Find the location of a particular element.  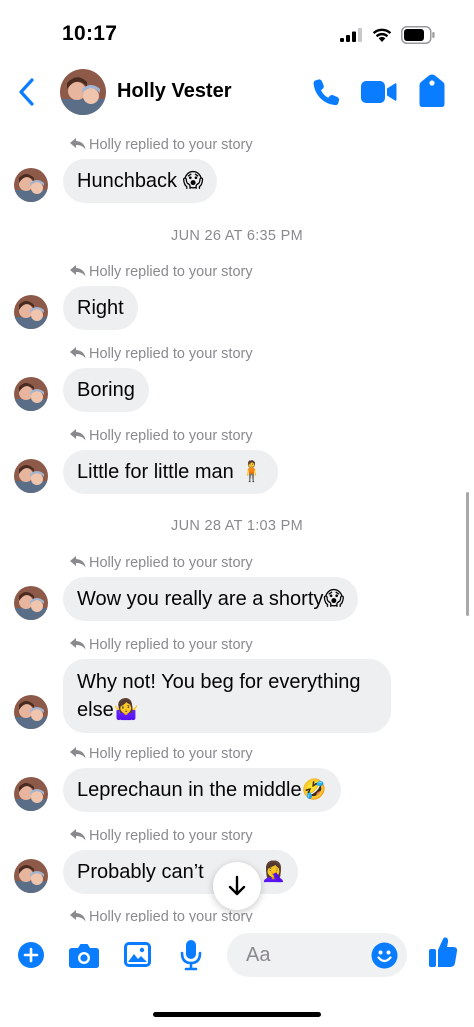

emoji: 🧍 is located at coordinates (252, 472).